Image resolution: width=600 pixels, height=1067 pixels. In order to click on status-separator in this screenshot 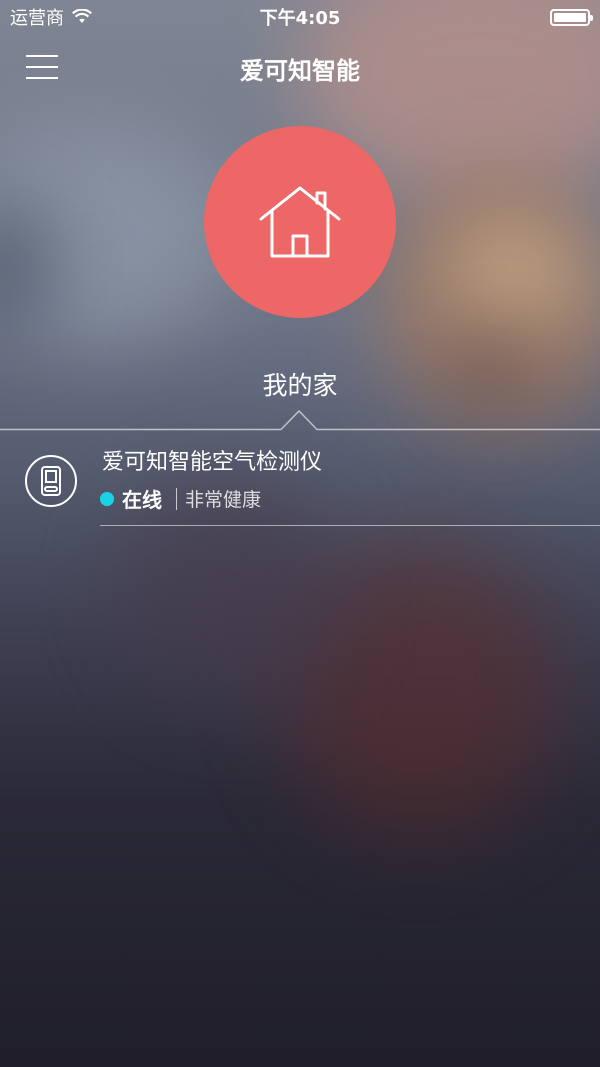, I will do `click(176, 498)`.